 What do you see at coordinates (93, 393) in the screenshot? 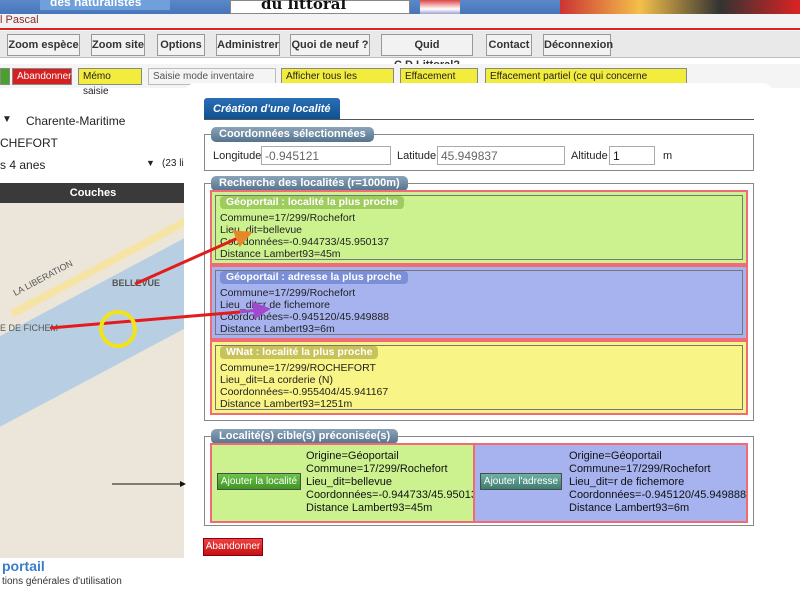
I see `map-view: BELLEVUE E DE FICHEM LA LIBERATION` at bounding box center [93, 393].